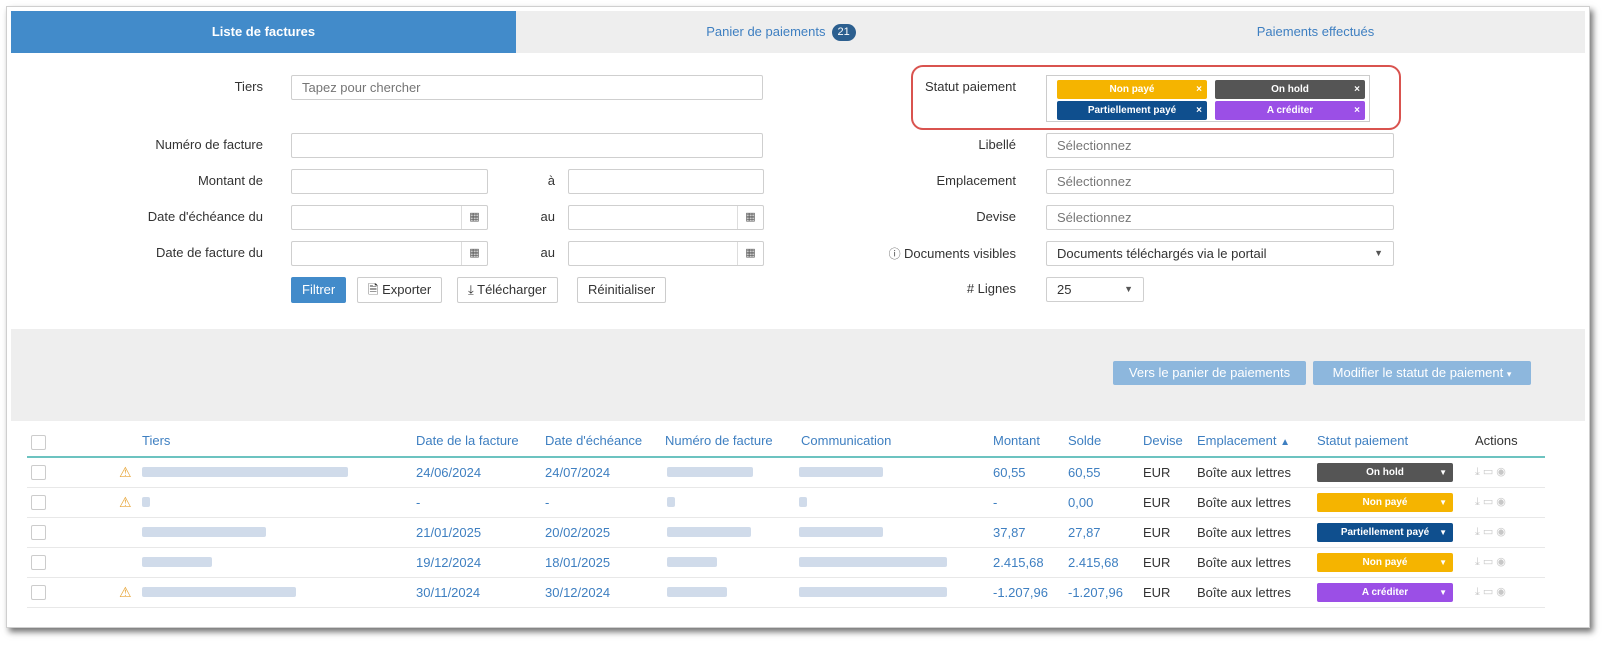  I want to click on col-header-numero: Numéro de facture, so click(719, 440).